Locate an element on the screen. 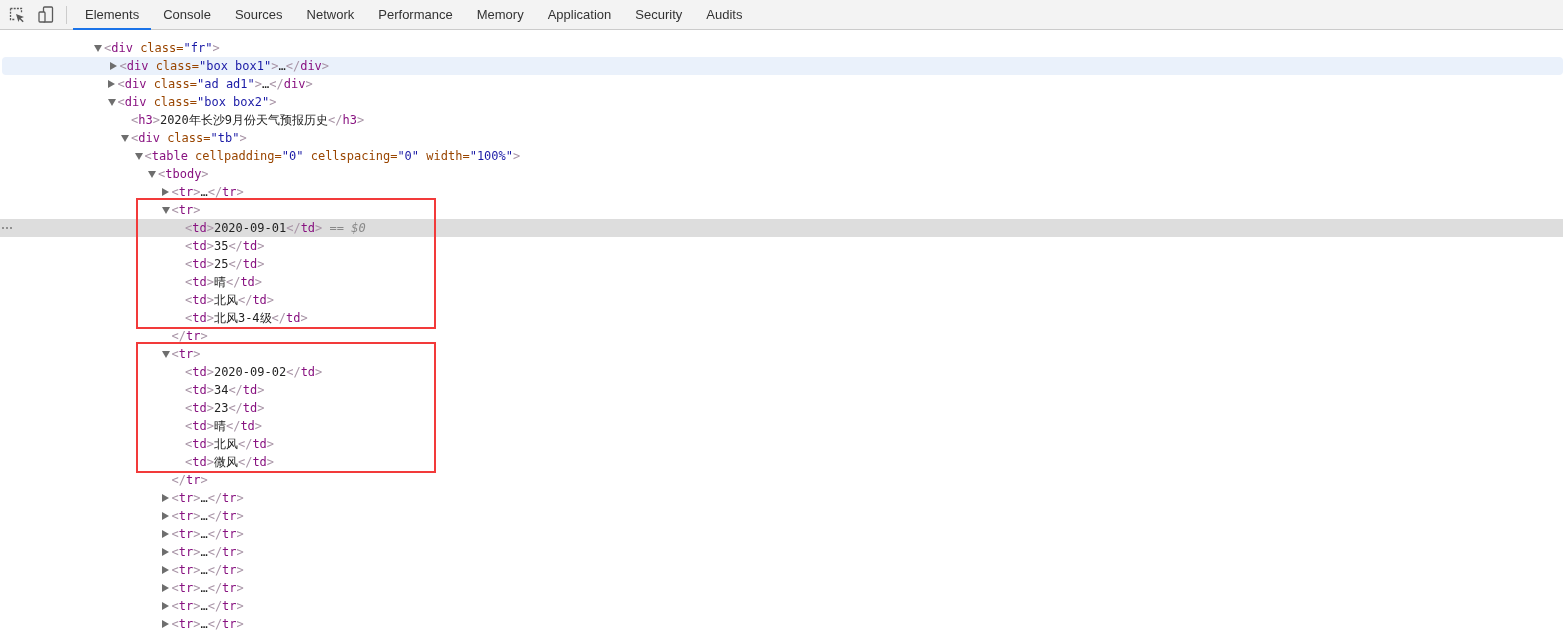 This screenshot has width=1563, height=644. dom-node-markup: <div class="ad ad1">…</div> is located at coordinates (215, 84).